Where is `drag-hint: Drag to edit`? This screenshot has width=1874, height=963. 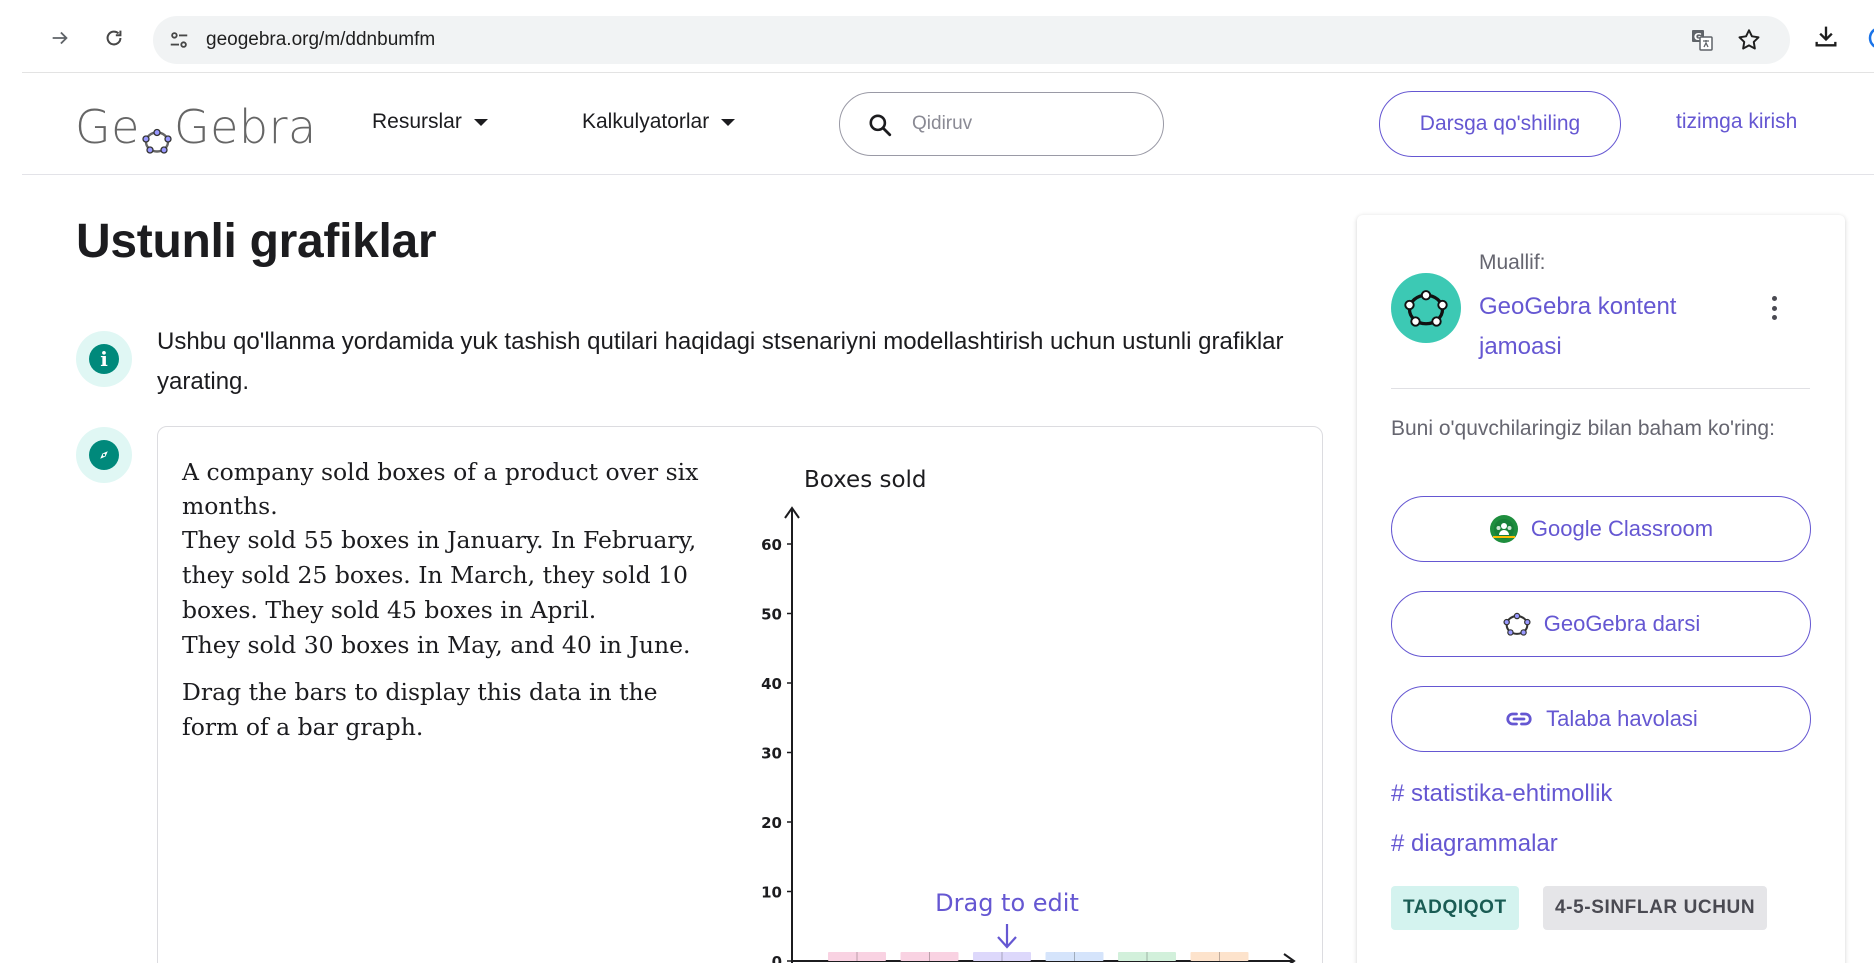
drag-hint: Drag to edit is located at coordinates (1007, 903).